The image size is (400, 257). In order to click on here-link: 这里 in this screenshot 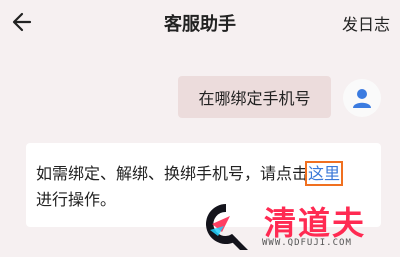, I will do `click(324, 173)`.